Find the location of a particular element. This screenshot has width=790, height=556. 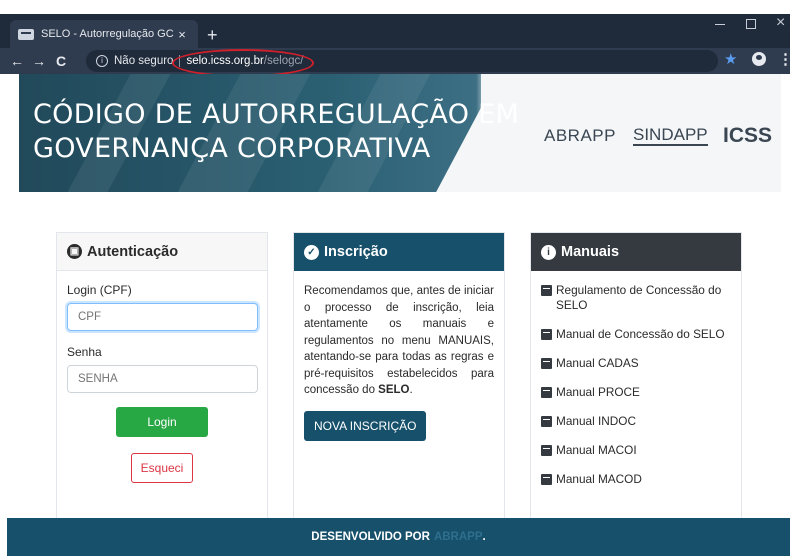

manual-link: Manual MACOI is located at coordinates (636, 450).